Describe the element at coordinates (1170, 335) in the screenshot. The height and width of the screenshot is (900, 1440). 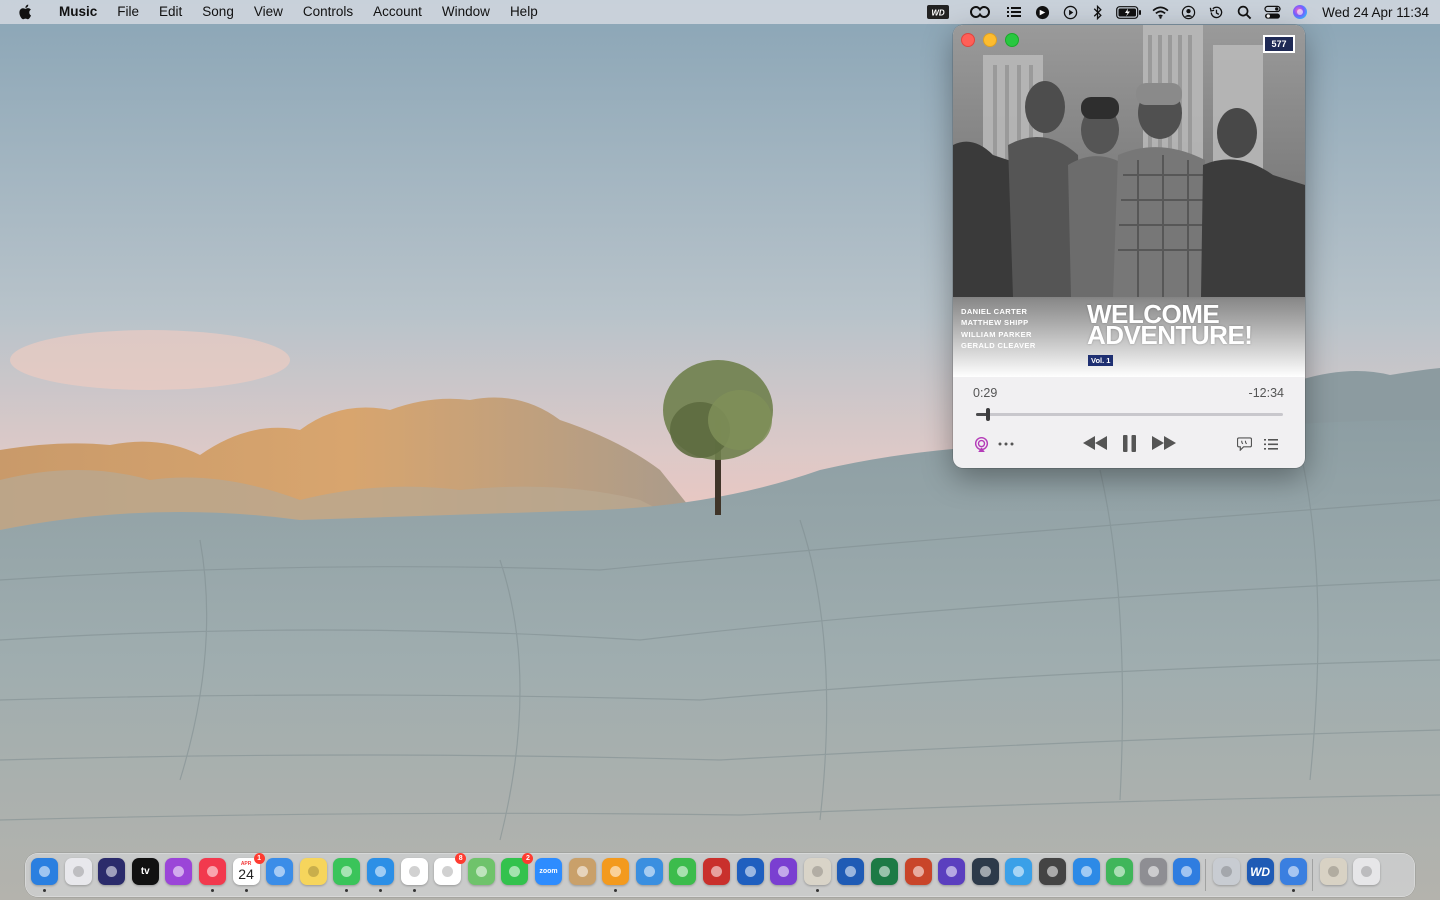
I see `album-title-line2: ADVENTURE!` at that location.